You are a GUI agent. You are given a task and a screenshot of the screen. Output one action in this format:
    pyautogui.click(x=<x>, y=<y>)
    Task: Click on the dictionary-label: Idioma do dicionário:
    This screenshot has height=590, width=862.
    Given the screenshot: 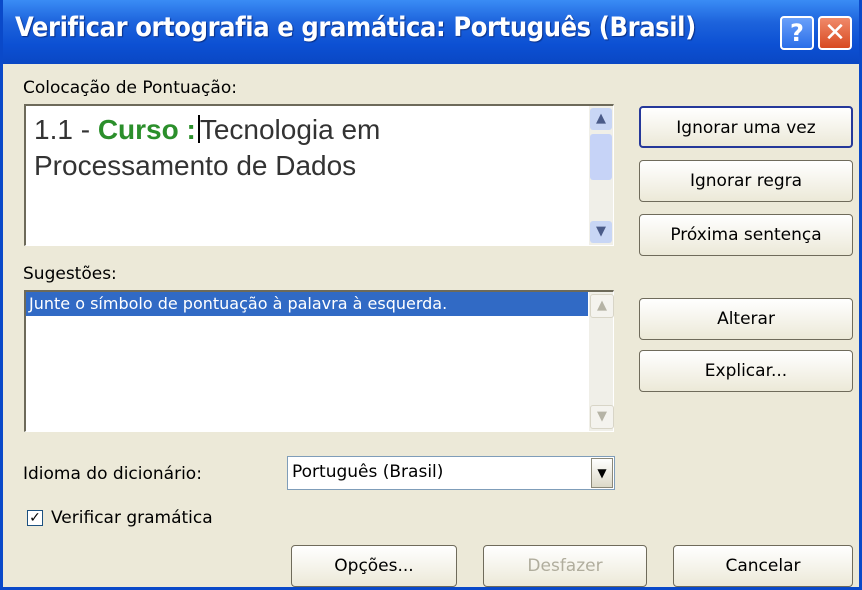 What is the action you would take?
    pyautogui.click(x=112, y=474)
    